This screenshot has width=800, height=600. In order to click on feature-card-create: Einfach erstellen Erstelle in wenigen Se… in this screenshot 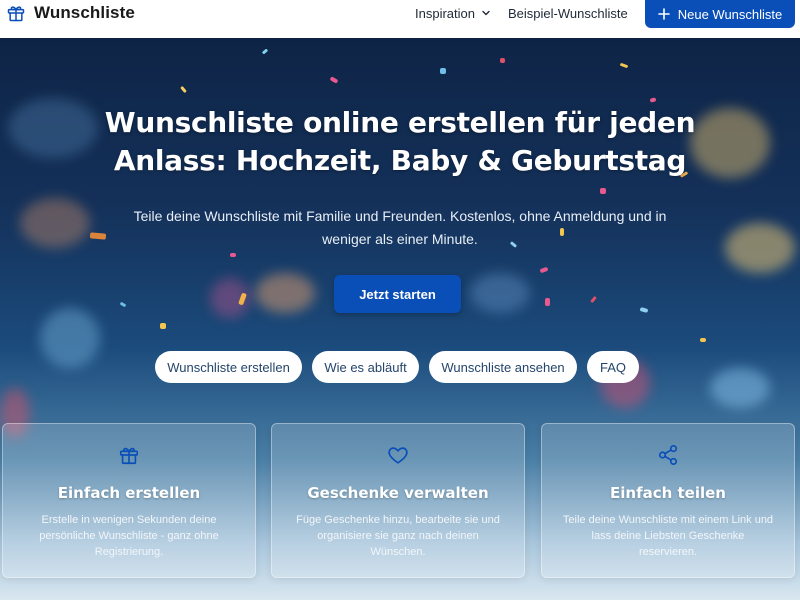, I will do `click(129, 500)`.